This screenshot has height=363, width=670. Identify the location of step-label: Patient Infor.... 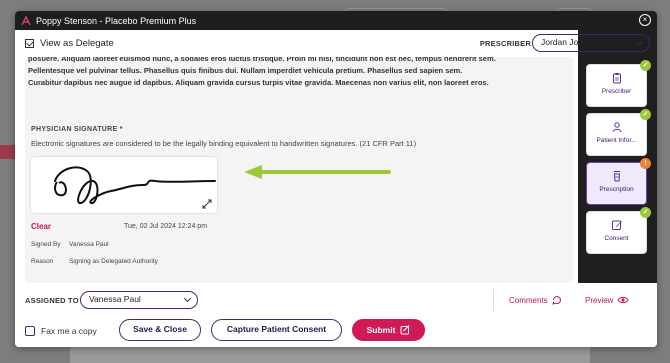
(616, 140).